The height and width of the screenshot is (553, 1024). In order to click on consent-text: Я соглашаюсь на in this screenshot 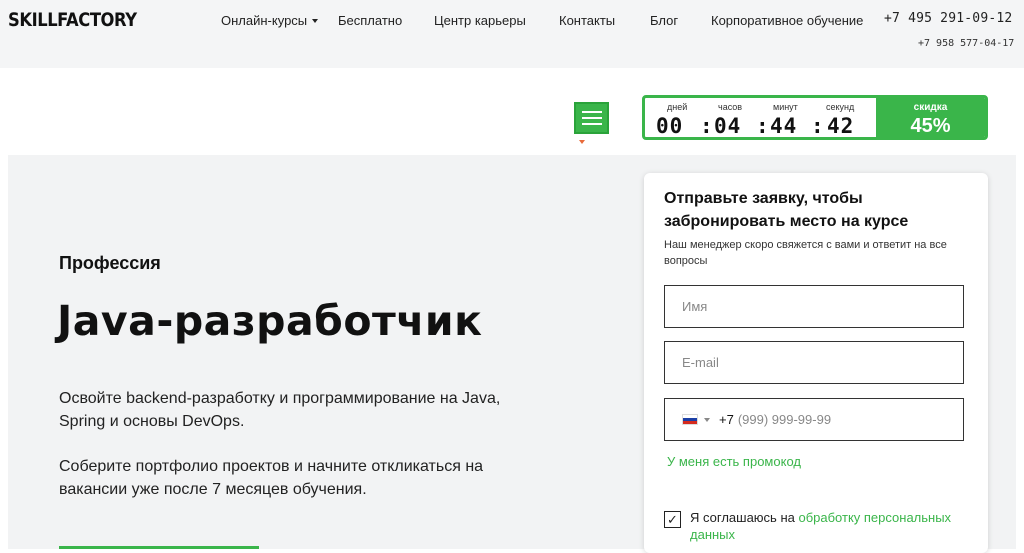, I will do `click(744, 517)`.